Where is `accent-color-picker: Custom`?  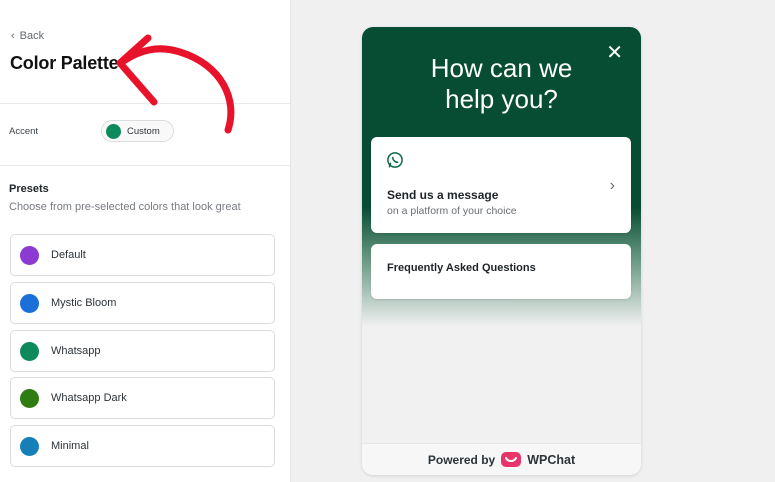 accent-color-picker: Custom is located at coordinates (137, 131).